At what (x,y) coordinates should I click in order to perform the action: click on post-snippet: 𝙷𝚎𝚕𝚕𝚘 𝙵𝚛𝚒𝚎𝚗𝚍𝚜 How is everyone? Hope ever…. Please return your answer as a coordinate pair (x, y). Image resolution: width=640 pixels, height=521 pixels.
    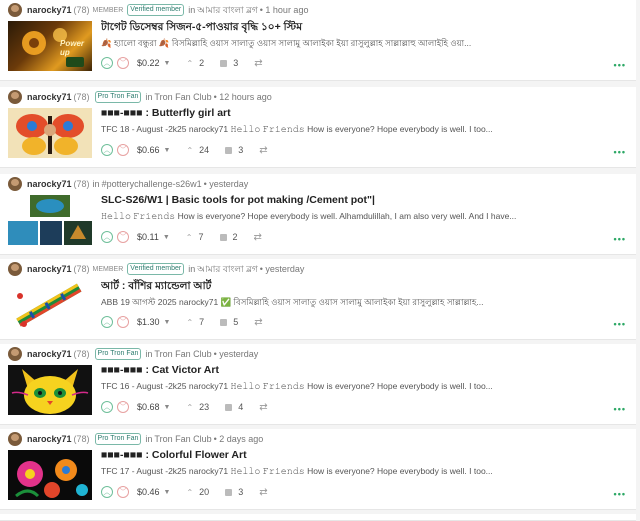
    Looking at the image, I should click on (311, 216).